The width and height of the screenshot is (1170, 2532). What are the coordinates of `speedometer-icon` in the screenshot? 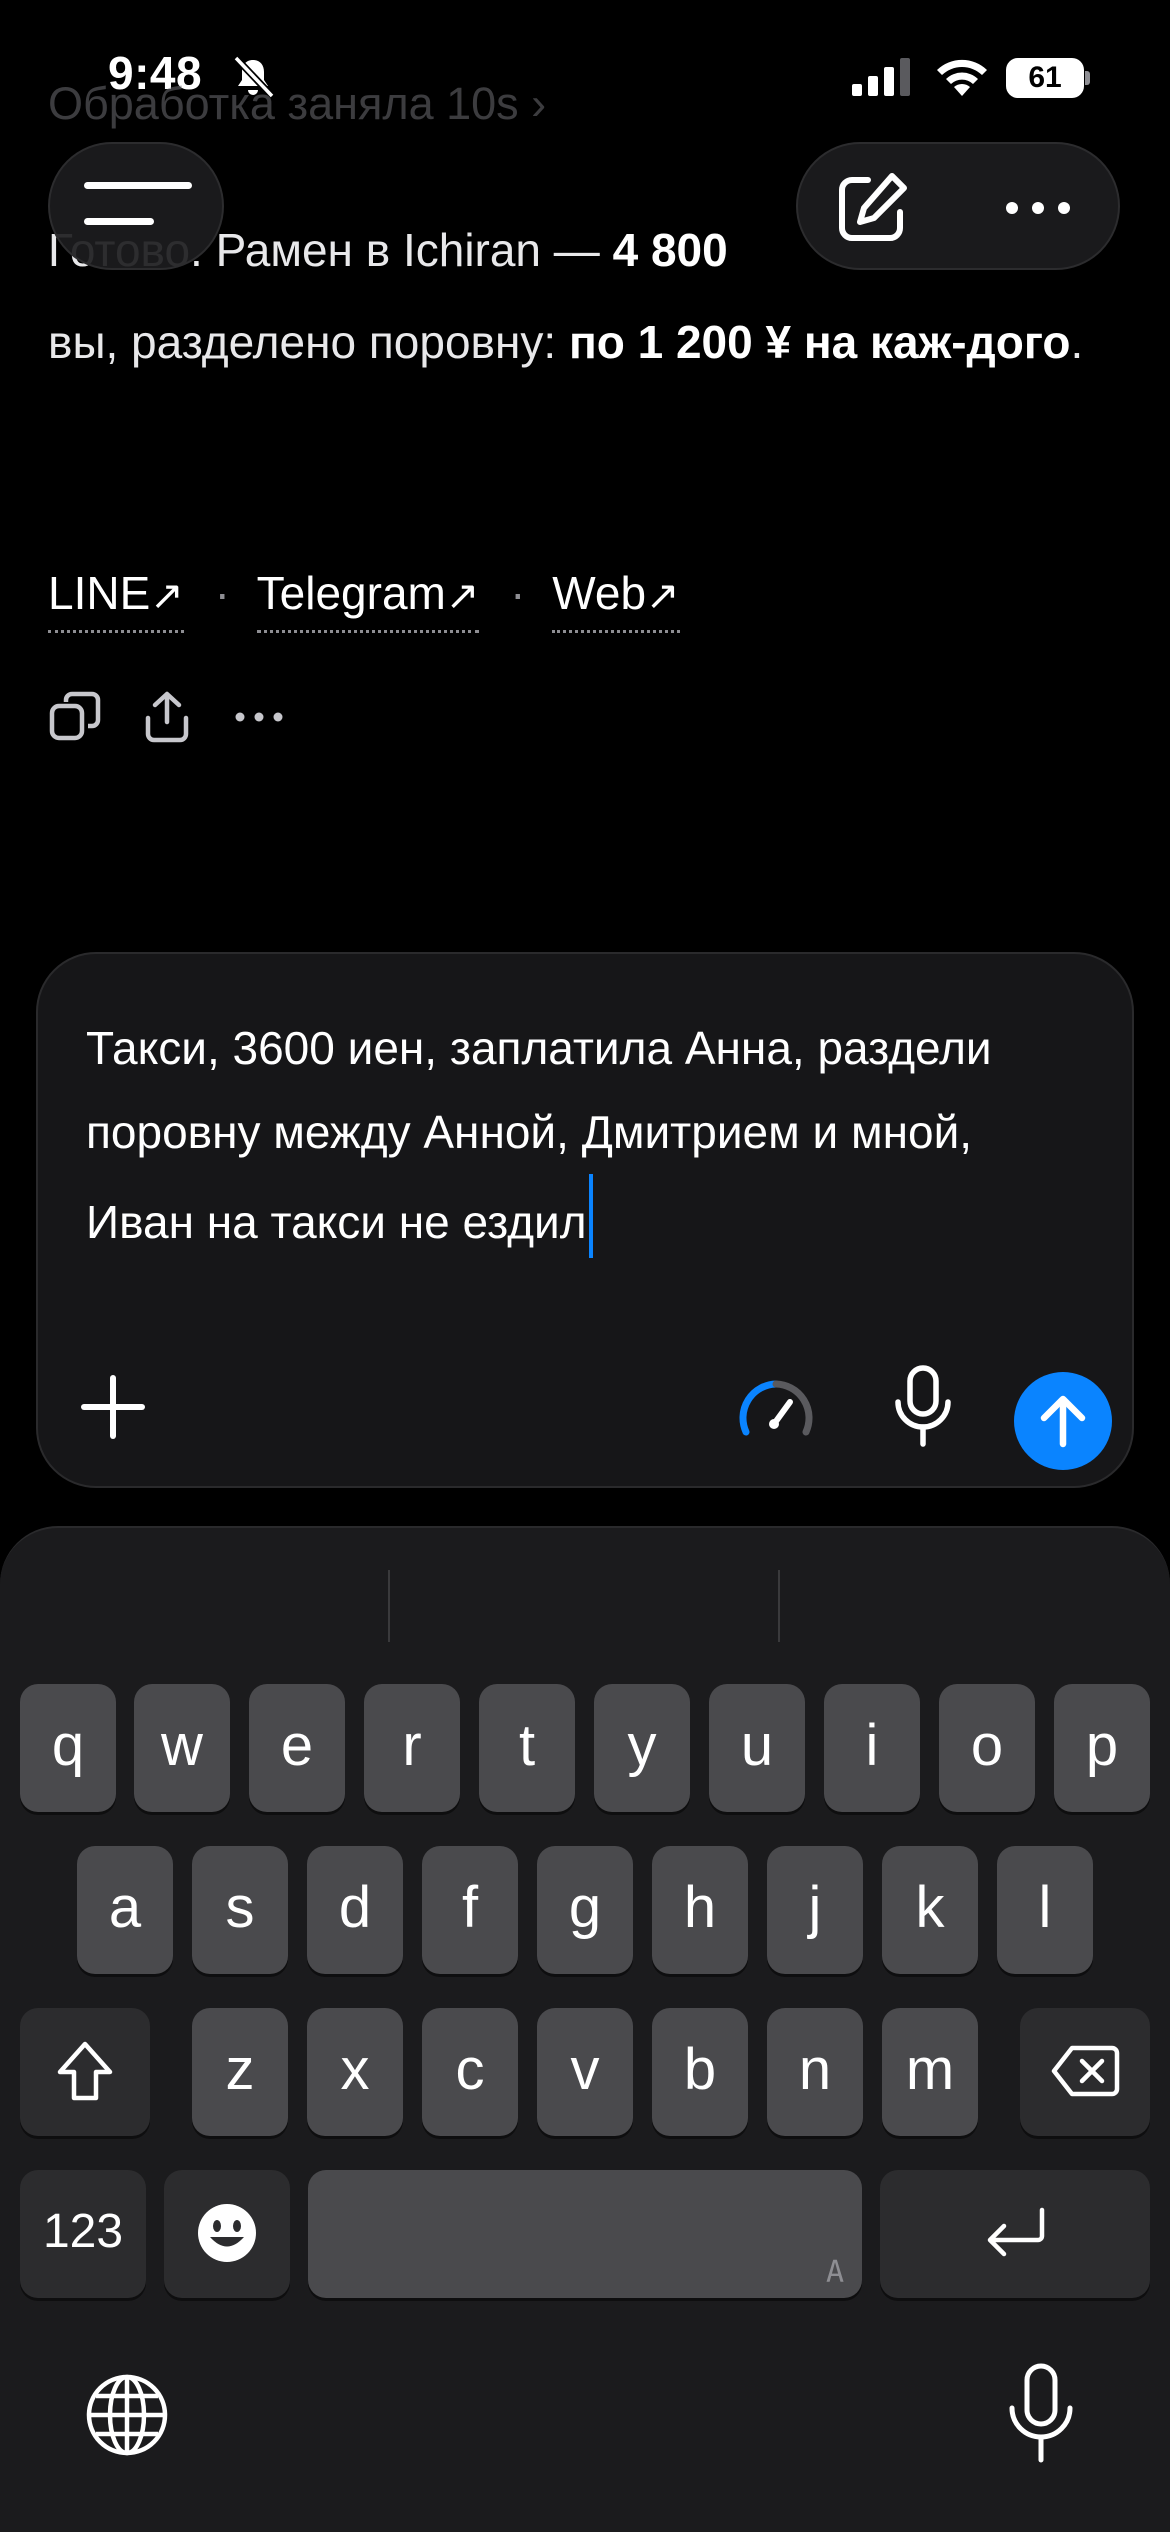 It's located at (776, 1406).